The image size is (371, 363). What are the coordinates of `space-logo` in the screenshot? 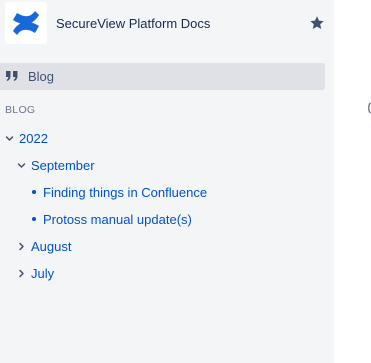 It's located at (26, 23).